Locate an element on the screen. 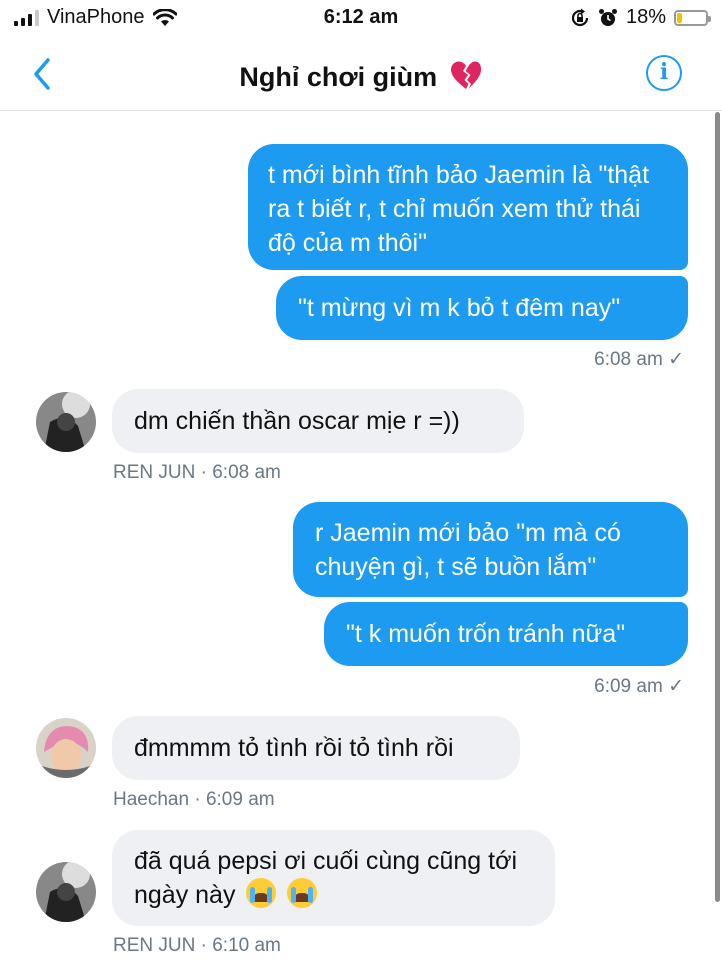 The image size is (722, 960). rotation-lock-icon is located at coordinates (580, 17).